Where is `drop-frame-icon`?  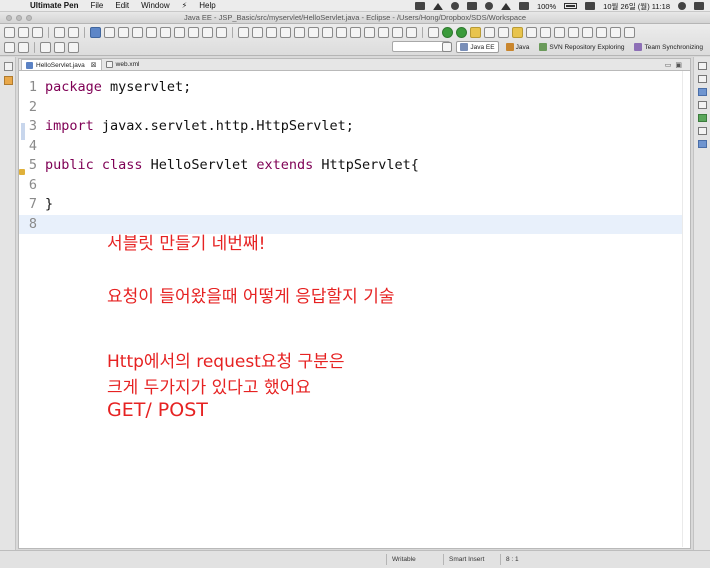
drop-frame-icon is located at coordinates (207, 32).